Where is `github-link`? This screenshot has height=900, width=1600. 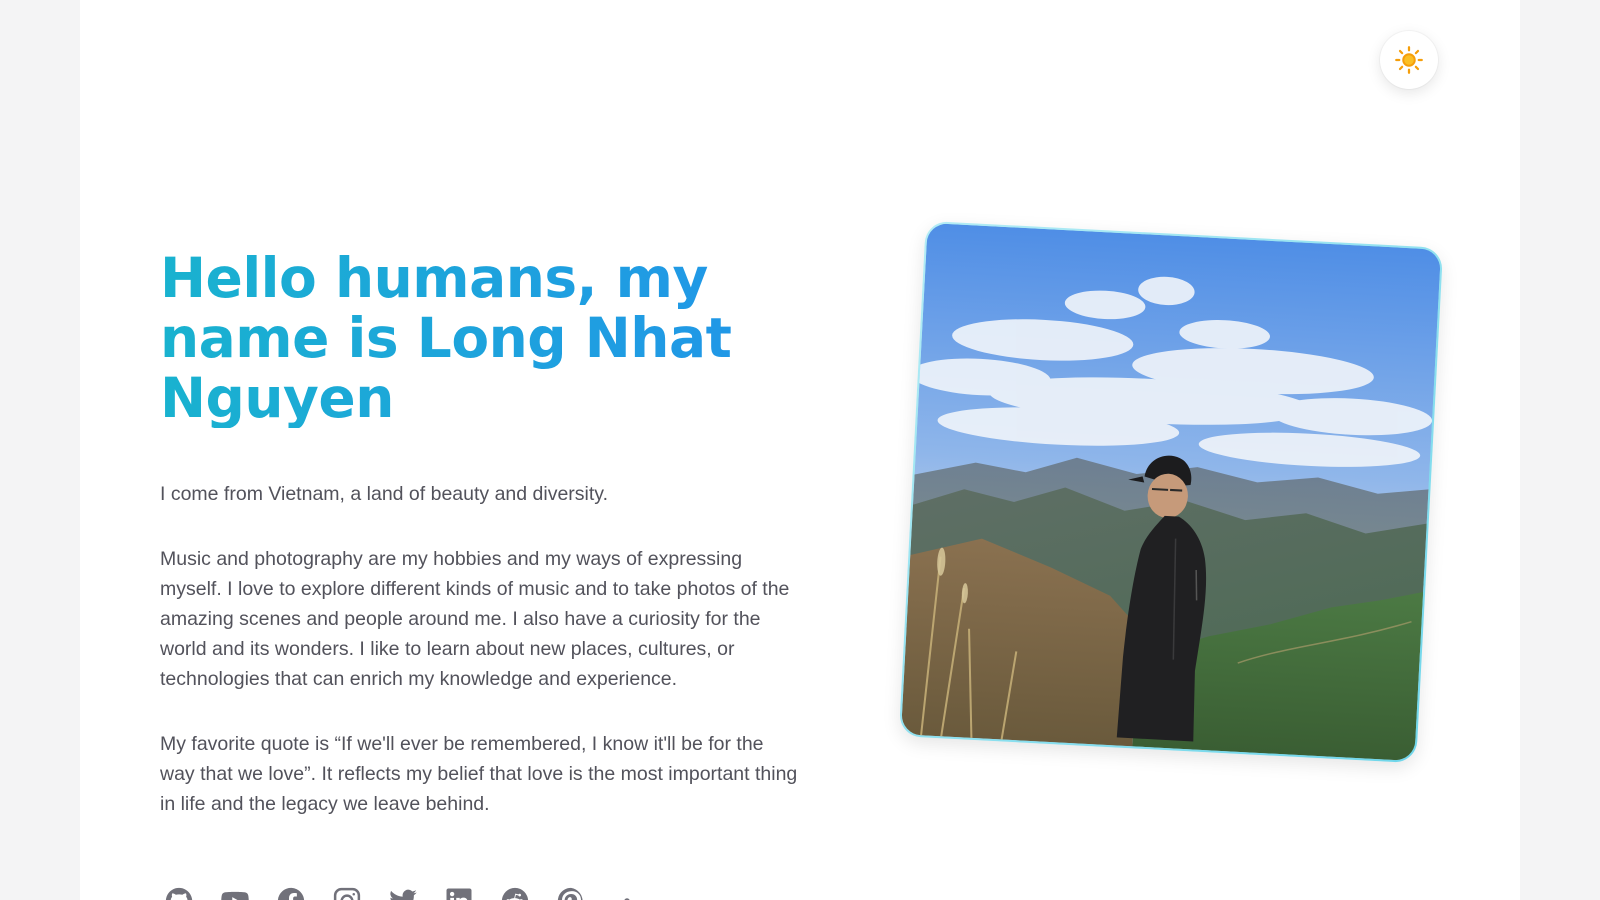 github-link is located at coordinates (179, 893).